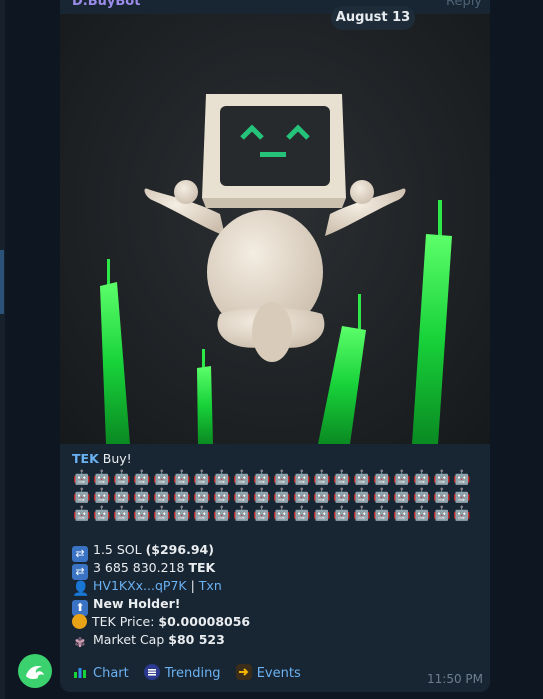 This screenshot has height=699, width=543. Describe the element at coordinates (277, 569) in the screenshot. I see `tek-line: ⇄ 3 685 830.218 TEK` at that location.